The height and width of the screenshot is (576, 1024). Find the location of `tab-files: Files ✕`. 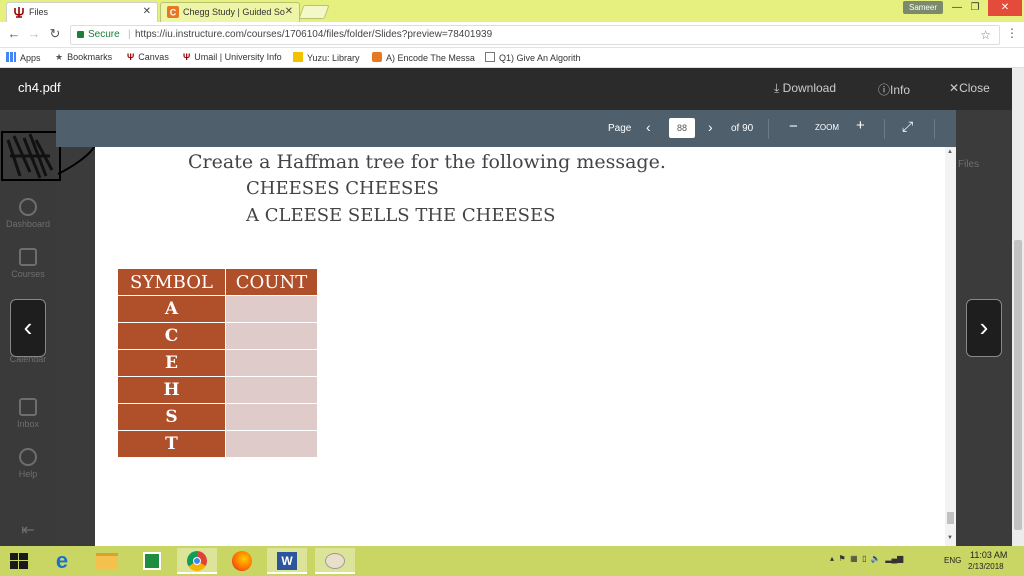

tab-files: Files ✕ is located at coordinates (82, 12).